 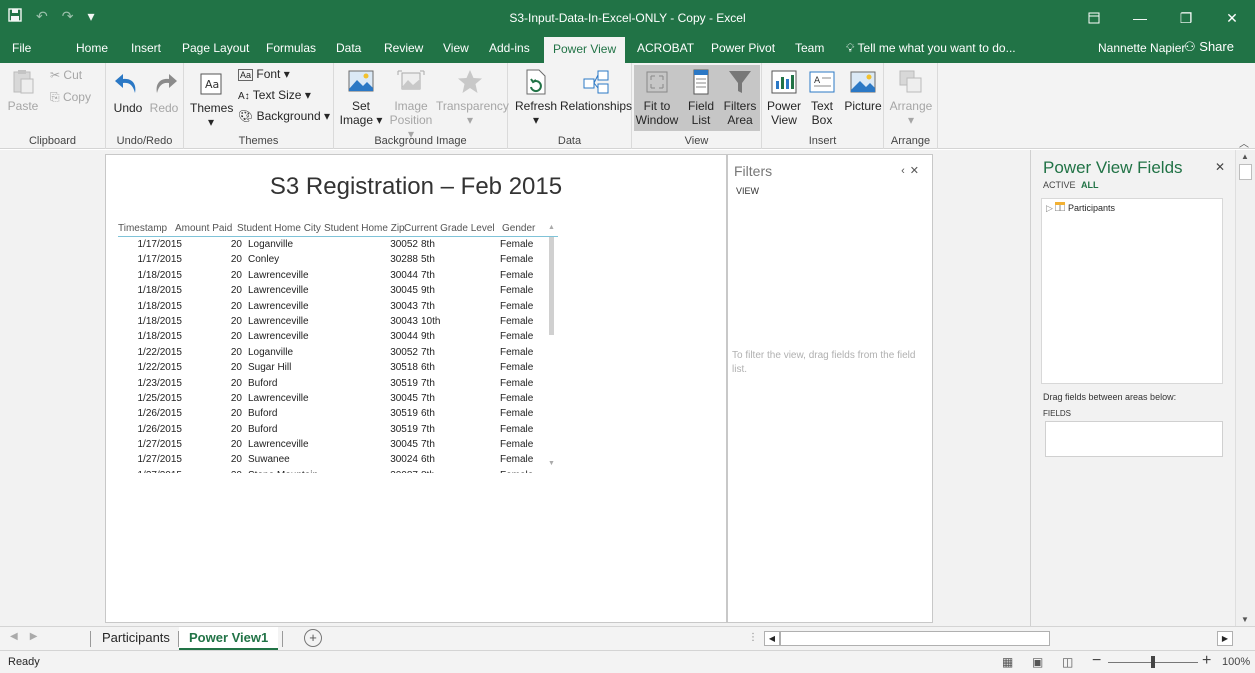 I want to click on table-row: 1/22/2015 20 Loganville 30052 7th Female, so click(x=338, y=352).